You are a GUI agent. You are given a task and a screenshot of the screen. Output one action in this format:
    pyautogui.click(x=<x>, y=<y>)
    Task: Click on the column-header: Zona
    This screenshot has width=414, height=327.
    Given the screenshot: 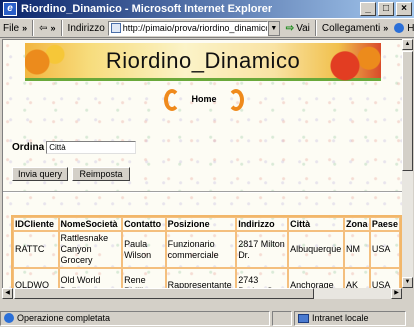 What is the action you would take?
    pyautogui.click(x=357, y=224)
    